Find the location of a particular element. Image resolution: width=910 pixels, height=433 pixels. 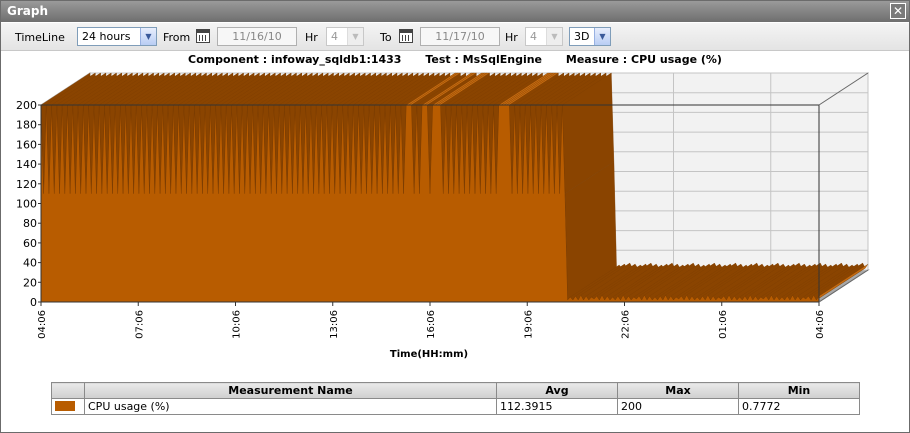

y-tick-label: 200 is located at coordinates (26, 105).